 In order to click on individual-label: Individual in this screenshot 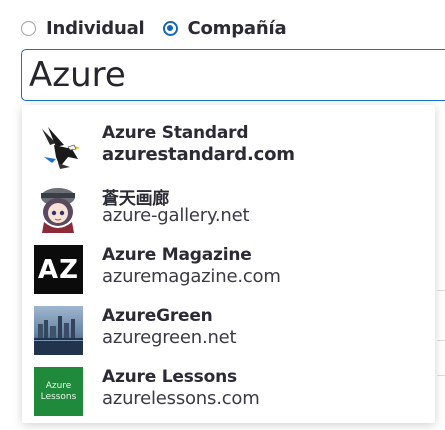, I will do `click(95, 28)`.